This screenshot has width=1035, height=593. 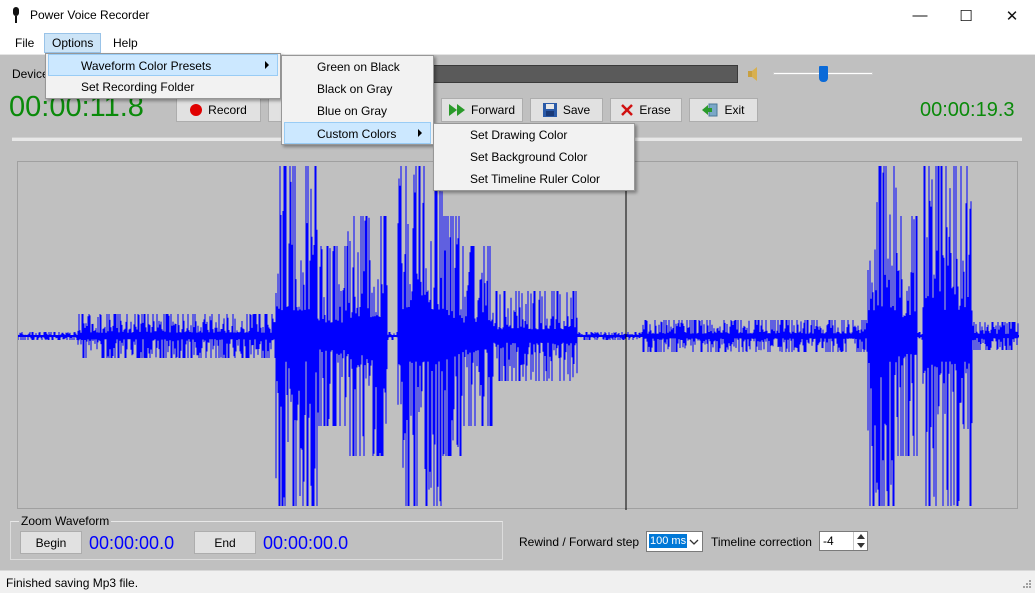 What do you see at coordinates (828, 541) in the screenshot?
I see `timeline-value: -4` at bounding box center [828, 541].